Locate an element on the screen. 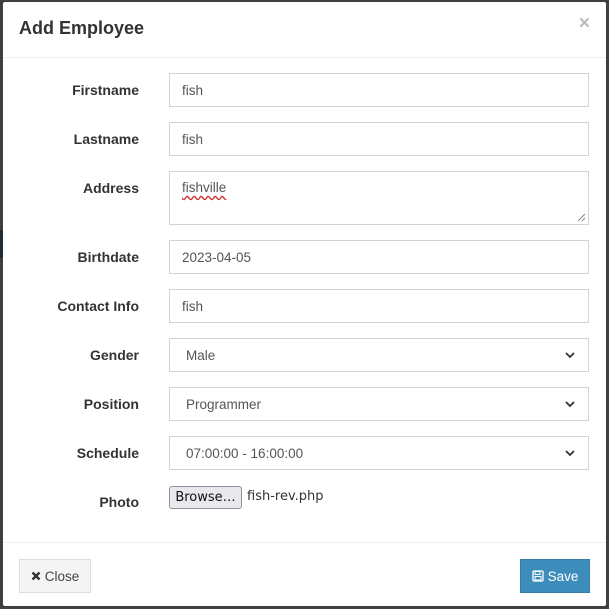 Image resolution: width=609 pixels, height=609 pixels. lastname-value: fish is located at coordinates (193, 139).